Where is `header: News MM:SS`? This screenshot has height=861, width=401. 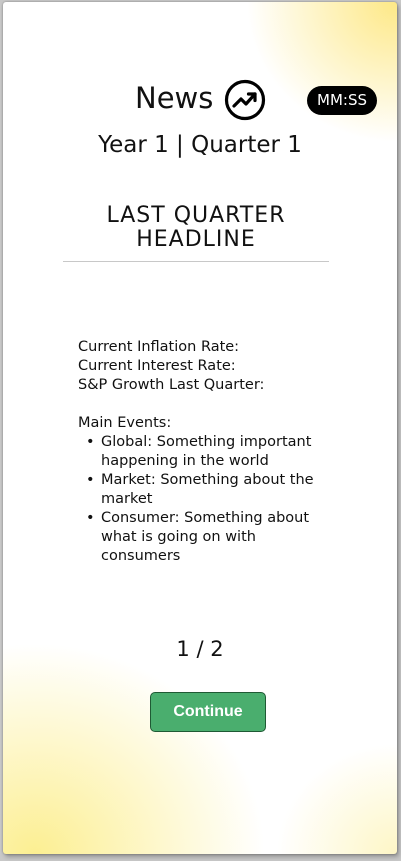 header: News MM:SS is located at coordinates (200, 100).